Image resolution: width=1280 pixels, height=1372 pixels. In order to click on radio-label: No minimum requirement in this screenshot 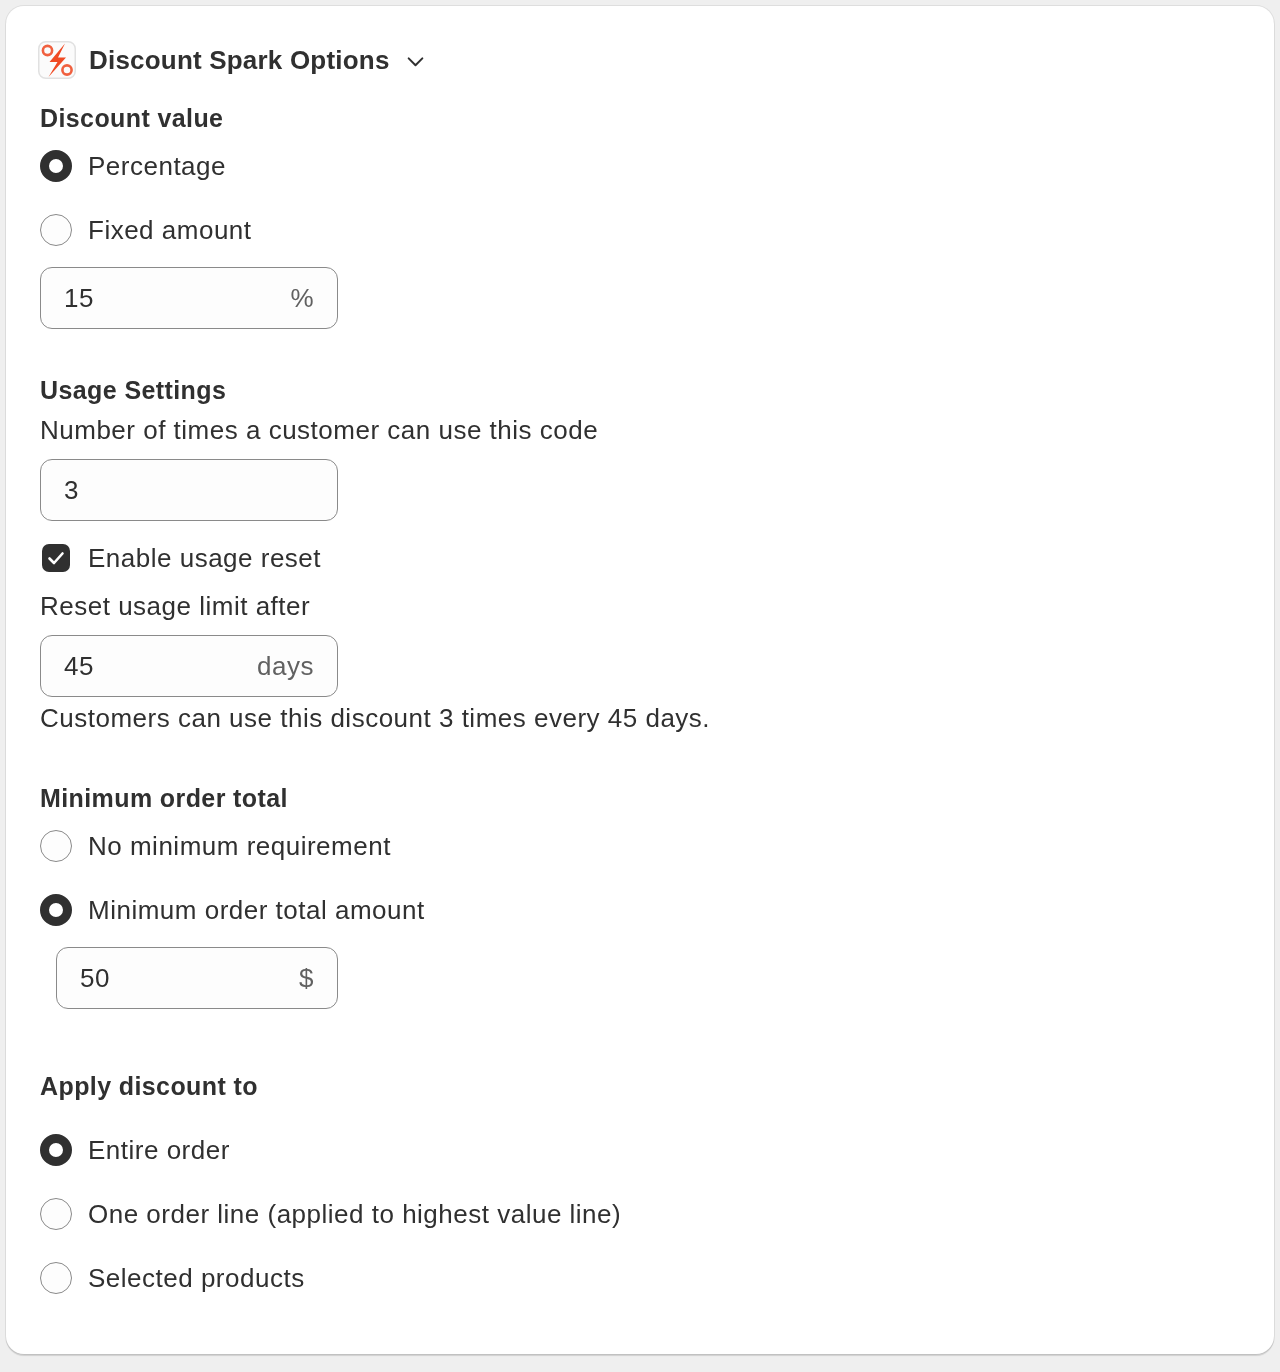, I will do `click(239, 846)`.